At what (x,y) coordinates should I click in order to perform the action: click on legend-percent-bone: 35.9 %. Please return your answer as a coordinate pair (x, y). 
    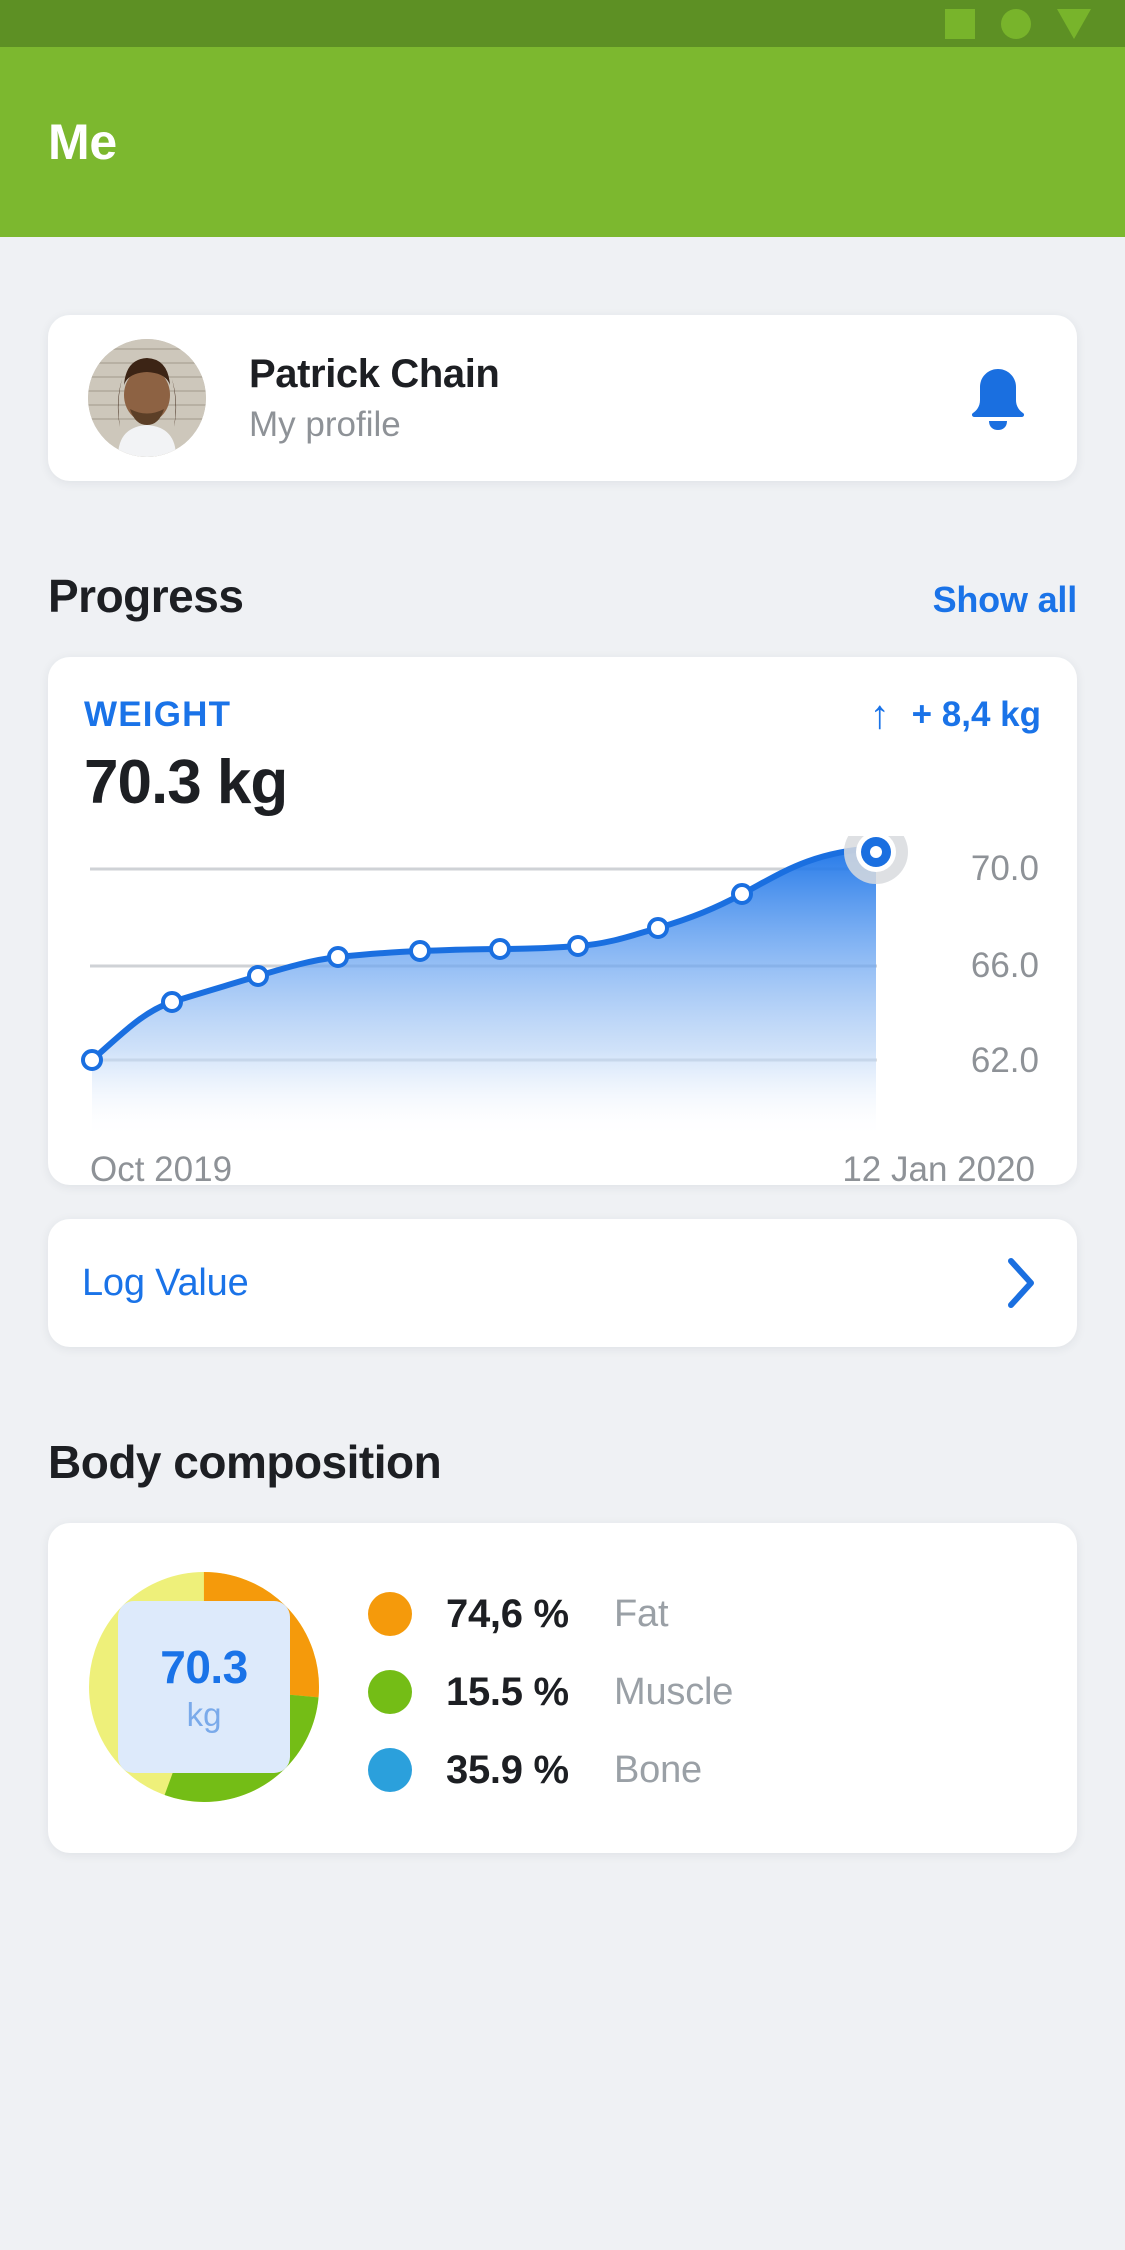
    Looking at the image, I should click on (507, 1769).